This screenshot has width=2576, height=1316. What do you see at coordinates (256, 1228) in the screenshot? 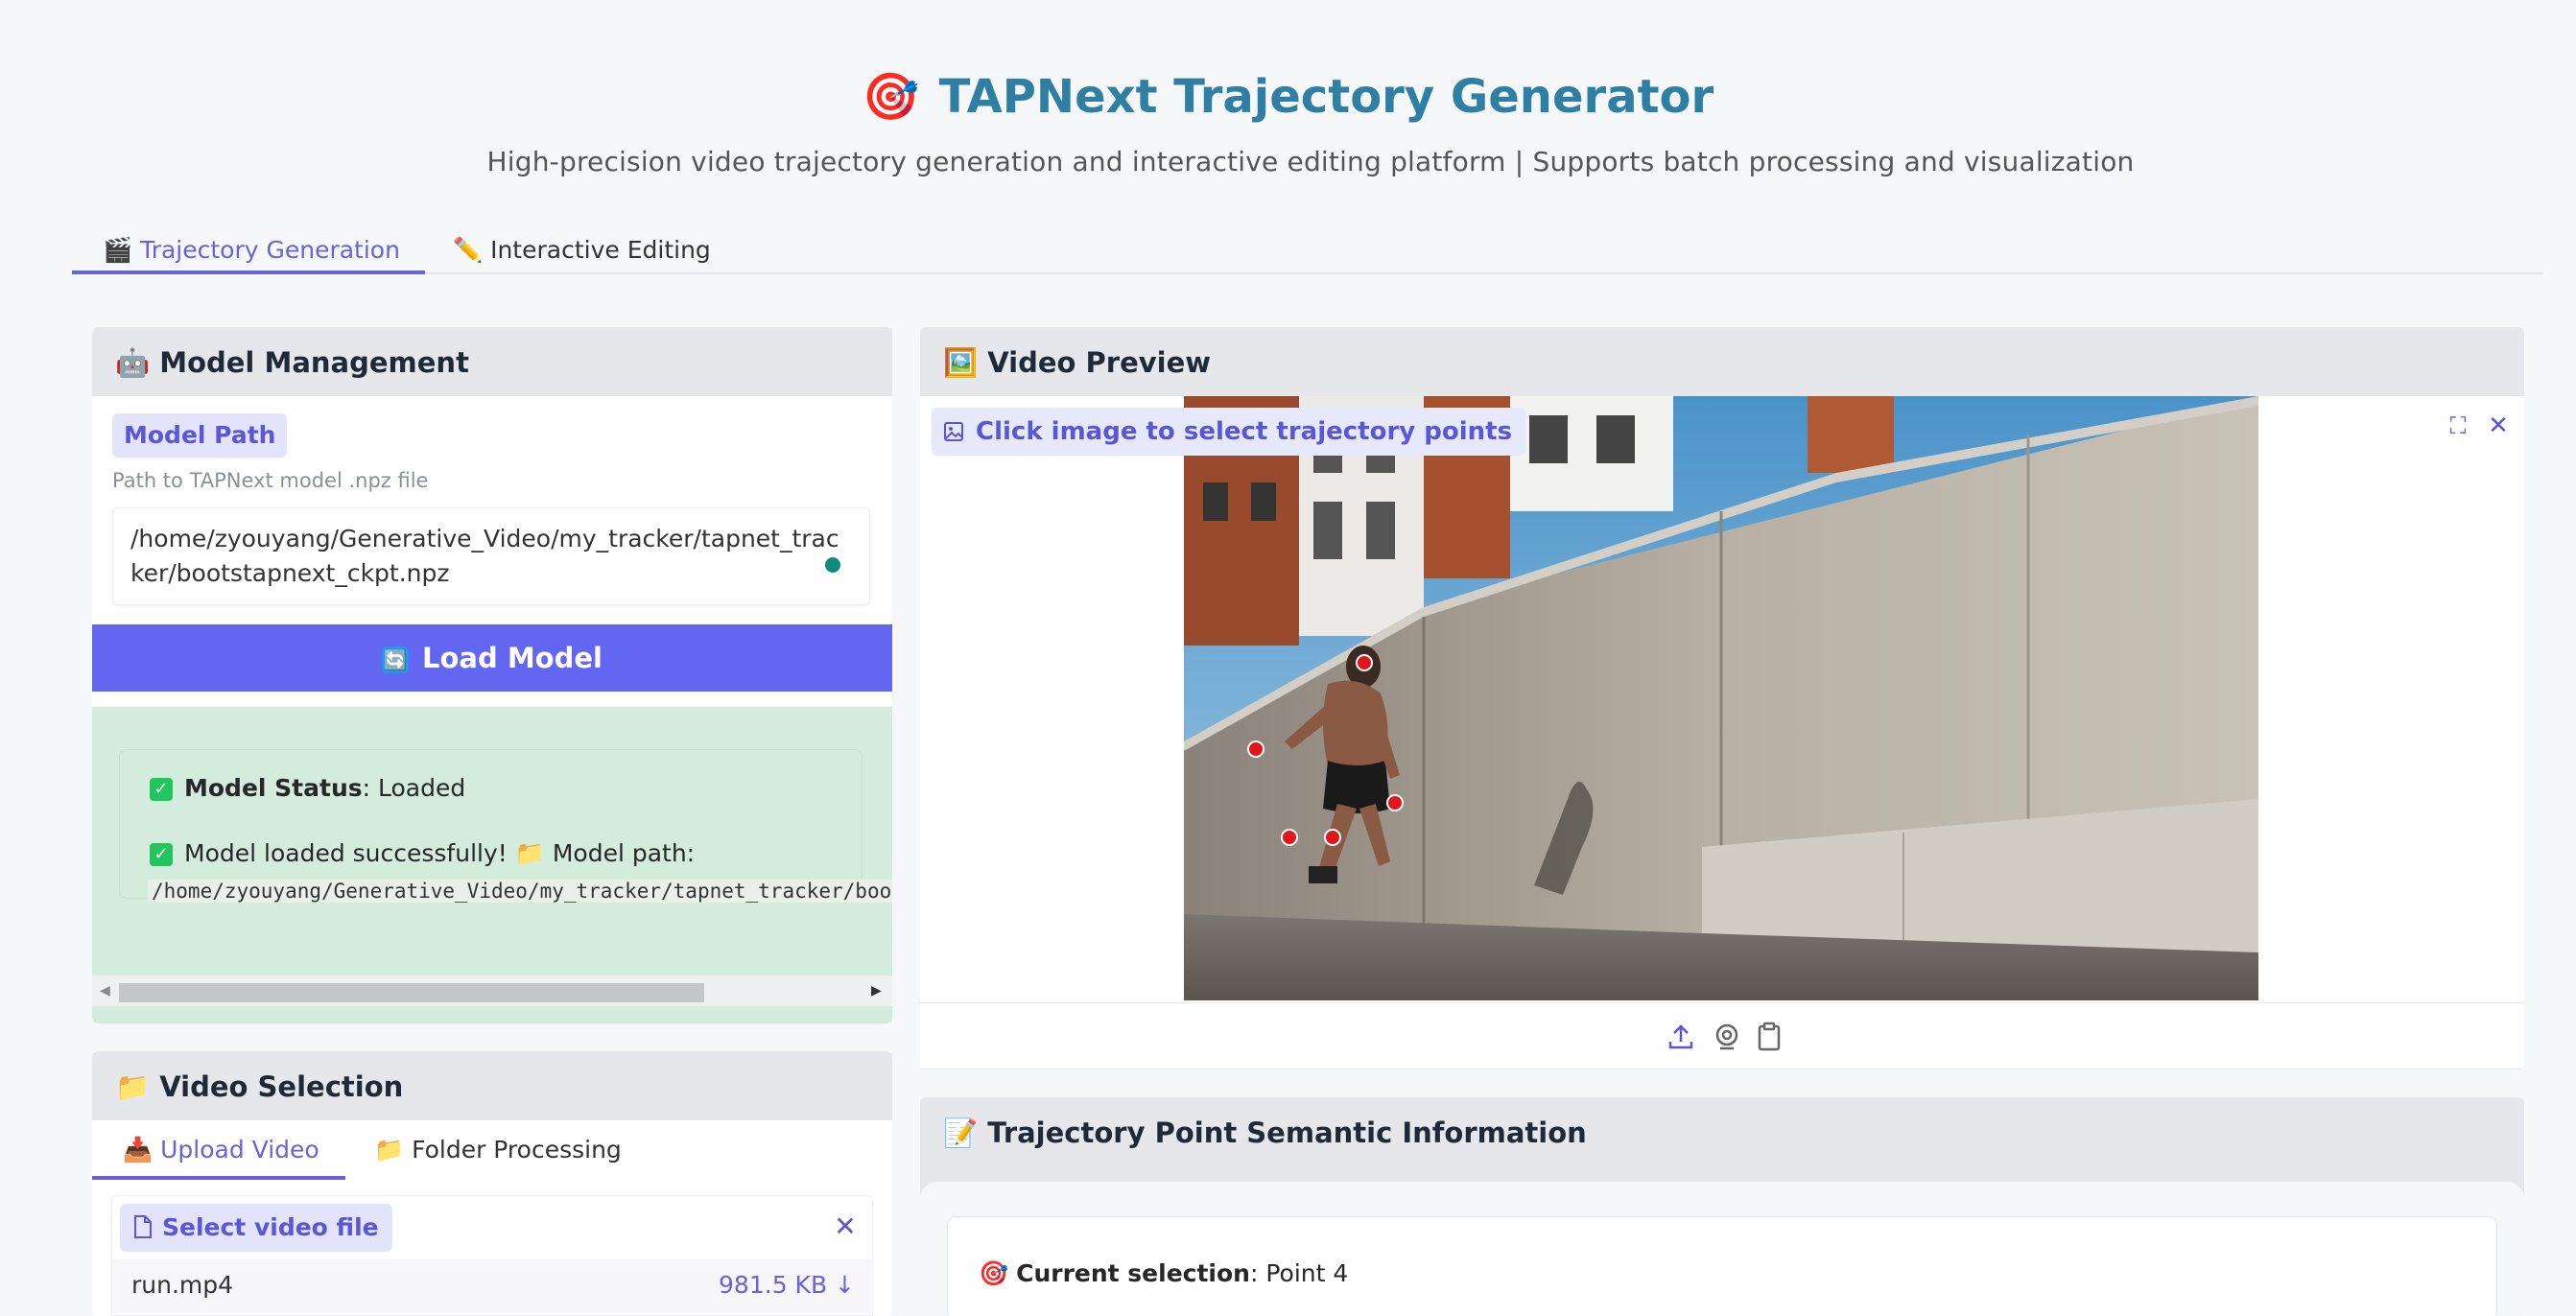
I see `select-file-label: Select video file` at bounding box center [256, 1228].